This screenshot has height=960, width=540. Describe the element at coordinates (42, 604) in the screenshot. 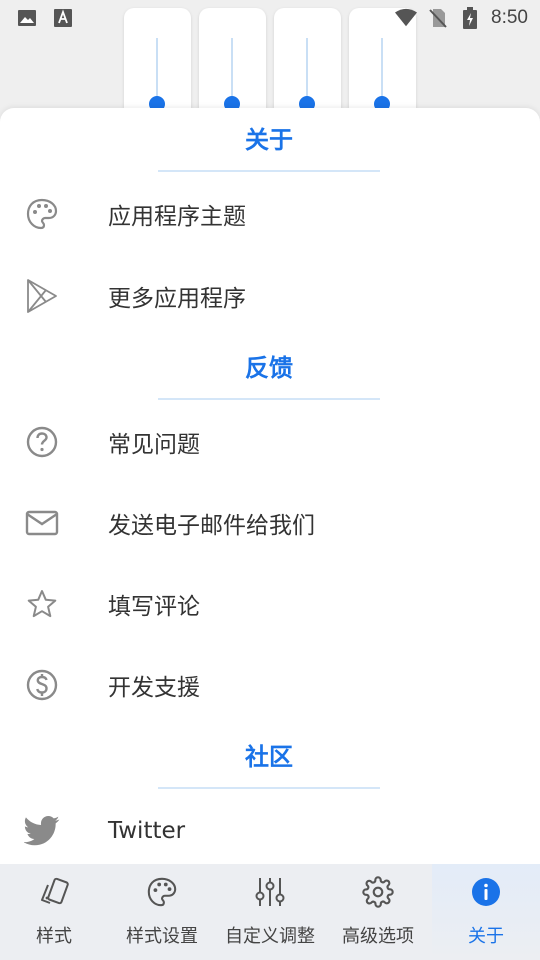

I see `star-icon` at that location.